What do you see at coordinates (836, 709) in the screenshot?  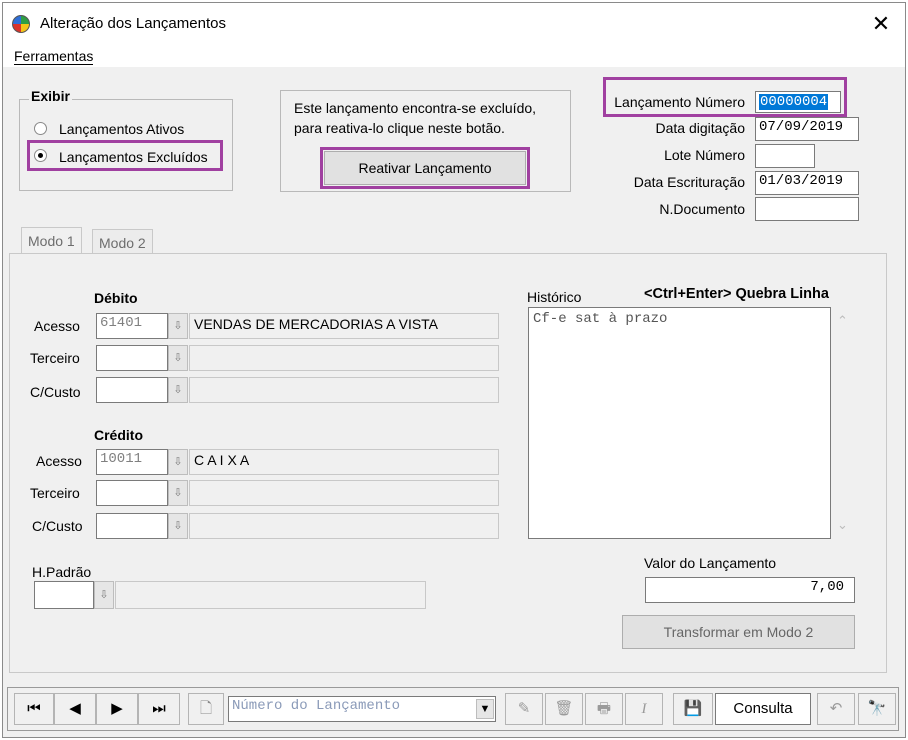 I see `undo-icon: ↶` at bounding box center [836, 709].